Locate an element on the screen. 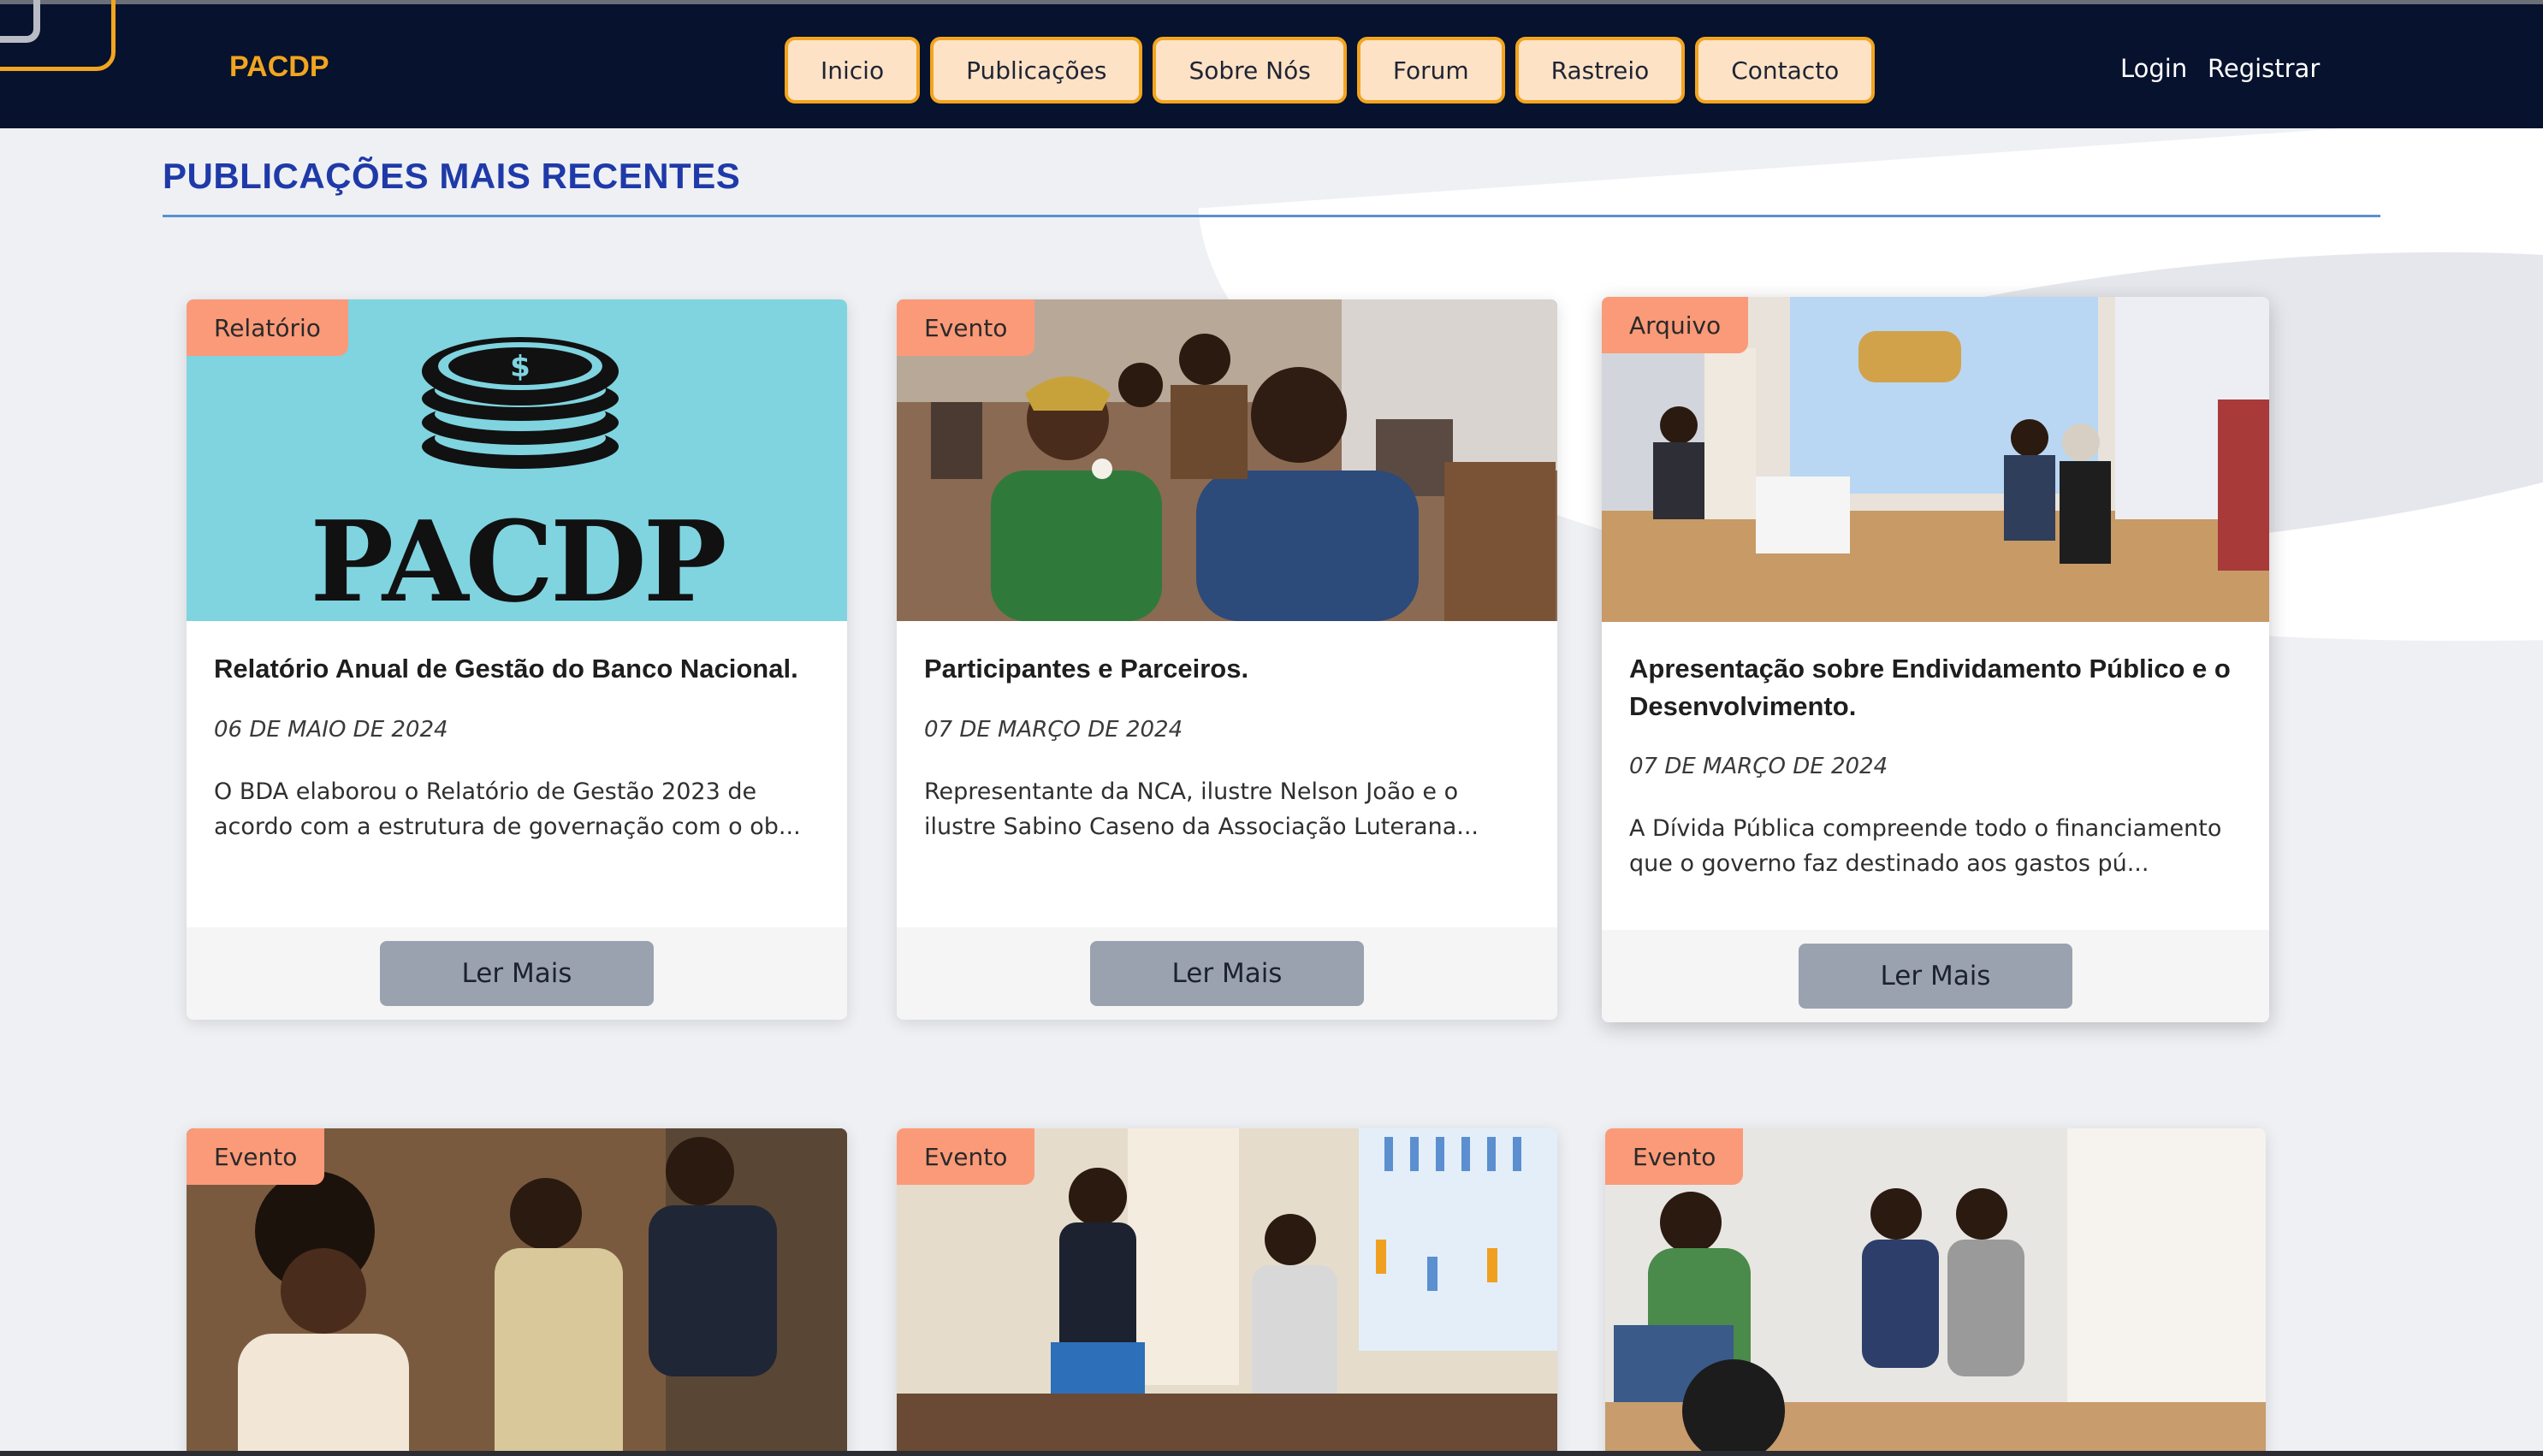 The image size is (2543, 1456). corner-logo-icon is located at coordinates (58, 35).